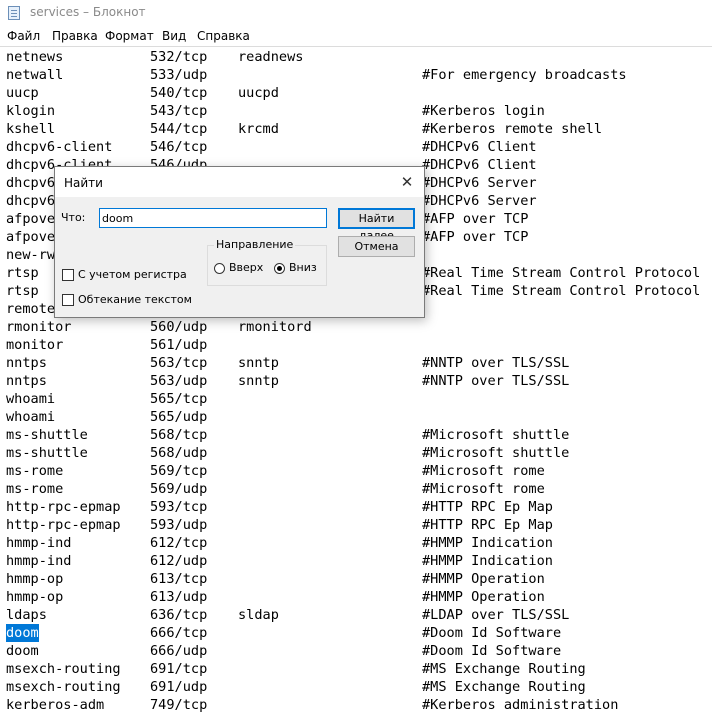 The image size is (712, 721). I want to click on port-protocol: 613/udp, so click(179, 597).